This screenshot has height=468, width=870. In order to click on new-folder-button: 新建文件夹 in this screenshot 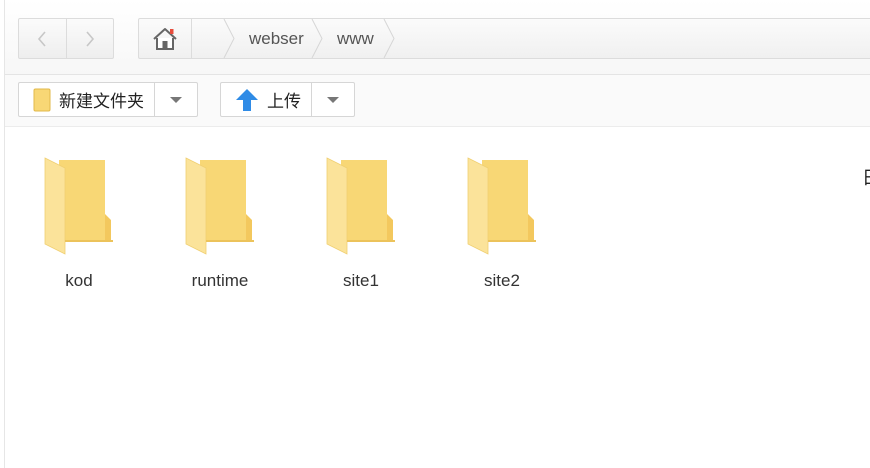, I will do `click(86, 99)`.